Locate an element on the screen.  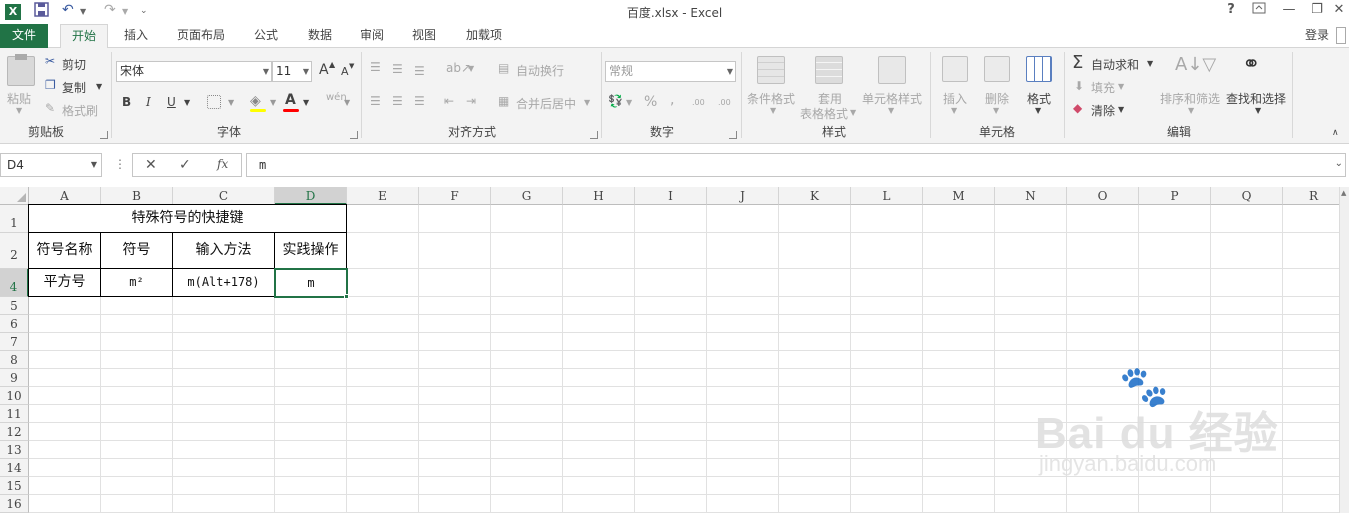
align-left-icon: ☰ is located at coordinates (375, 101).